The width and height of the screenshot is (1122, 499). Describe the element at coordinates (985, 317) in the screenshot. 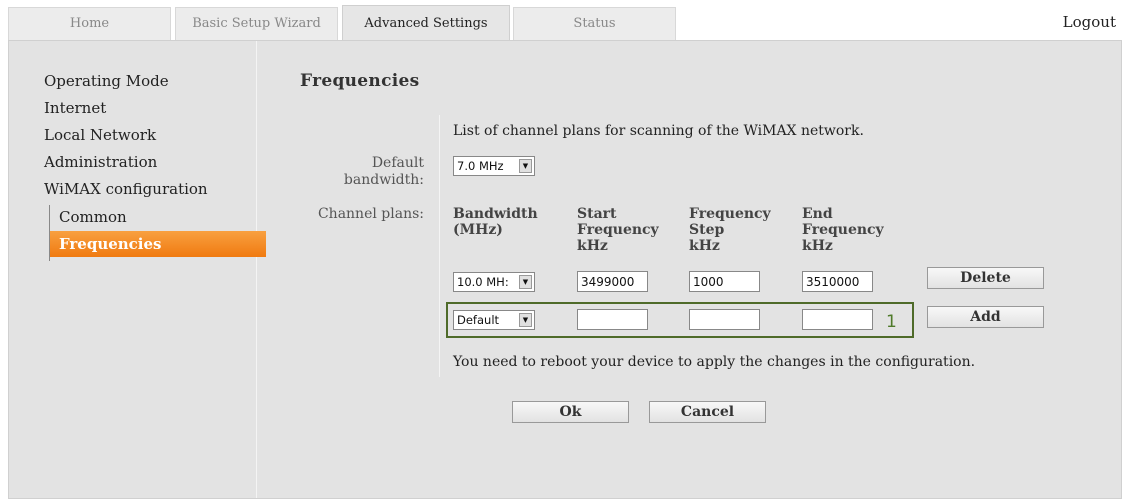

I see `add-button: Add` at that location.